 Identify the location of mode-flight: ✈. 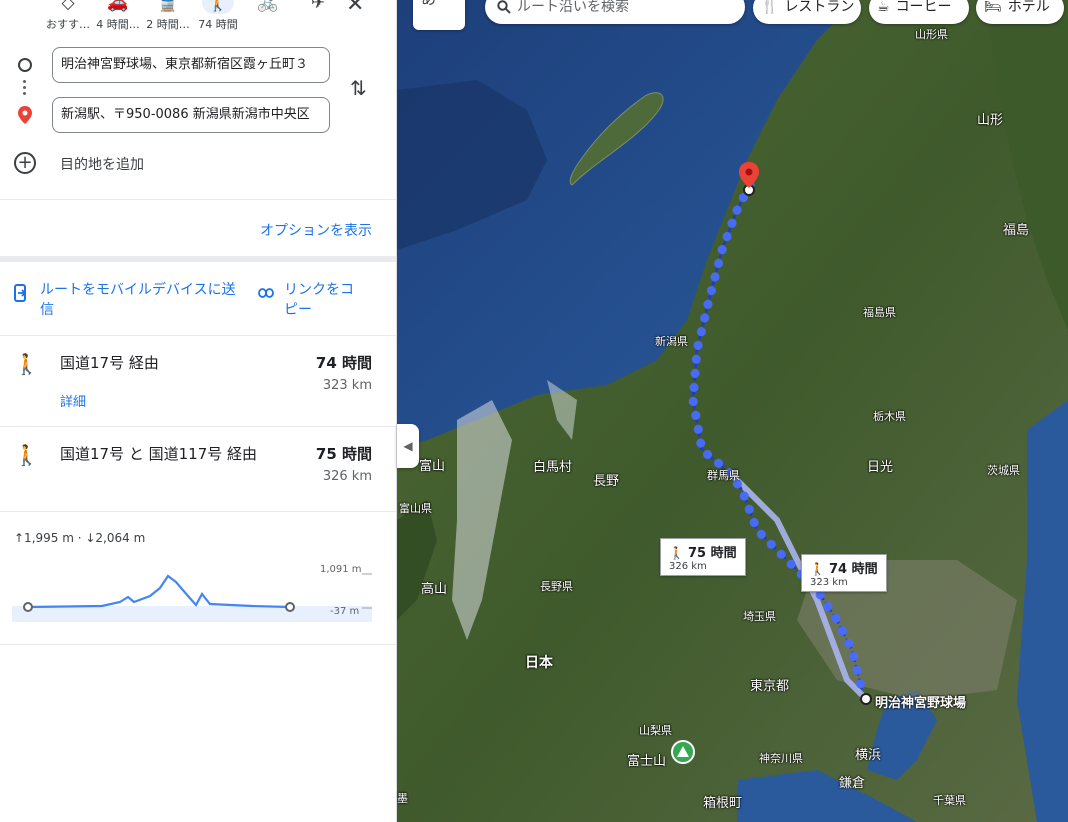
(318, 19).